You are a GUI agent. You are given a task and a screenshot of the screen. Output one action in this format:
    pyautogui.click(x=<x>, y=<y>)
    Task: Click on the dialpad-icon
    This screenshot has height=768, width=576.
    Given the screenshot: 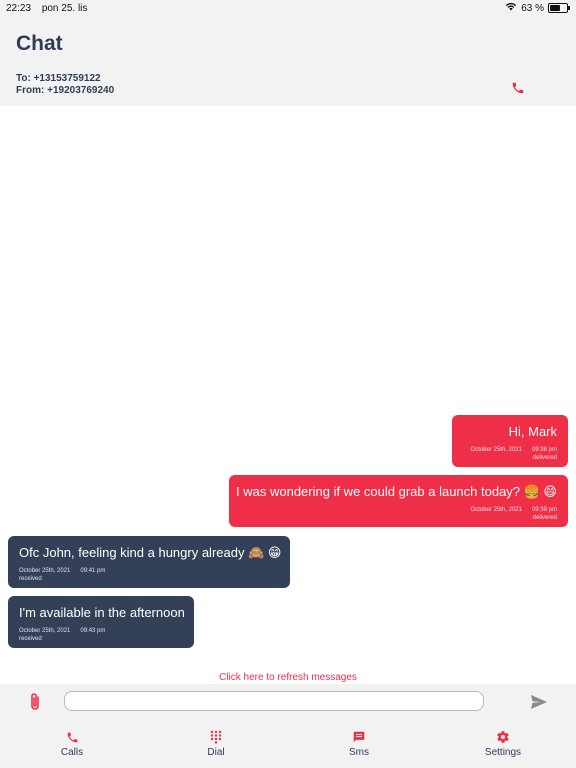 What is the action you would take?
    pyautogui.click(x=216, y=737)
    